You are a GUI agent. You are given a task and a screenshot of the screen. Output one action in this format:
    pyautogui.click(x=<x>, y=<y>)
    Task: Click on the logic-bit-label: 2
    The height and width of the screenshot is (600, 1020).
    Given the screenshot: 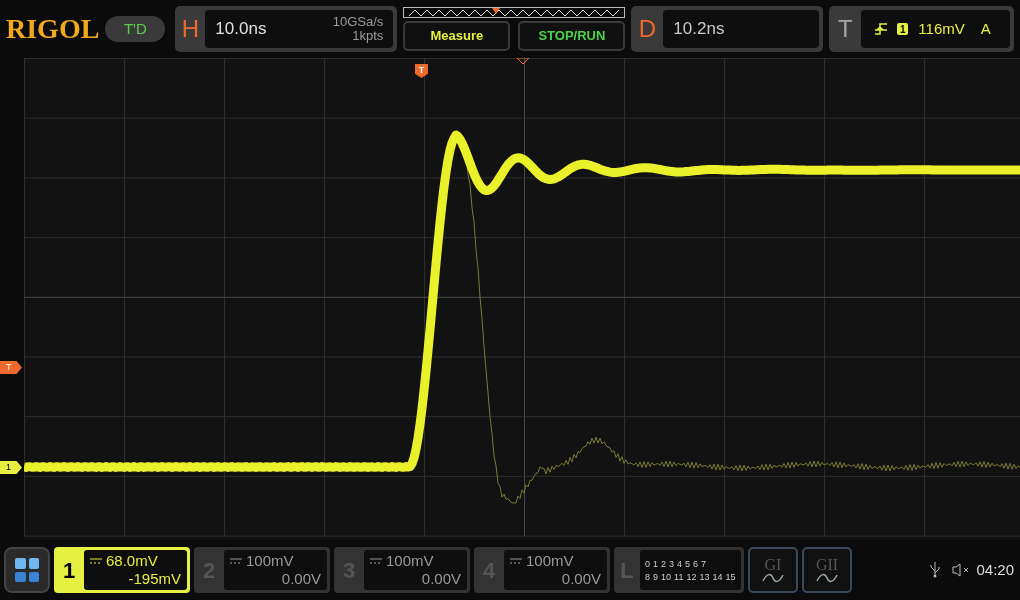 What is the action you would take?
    pyautogui.click(x=664, y=563)
    